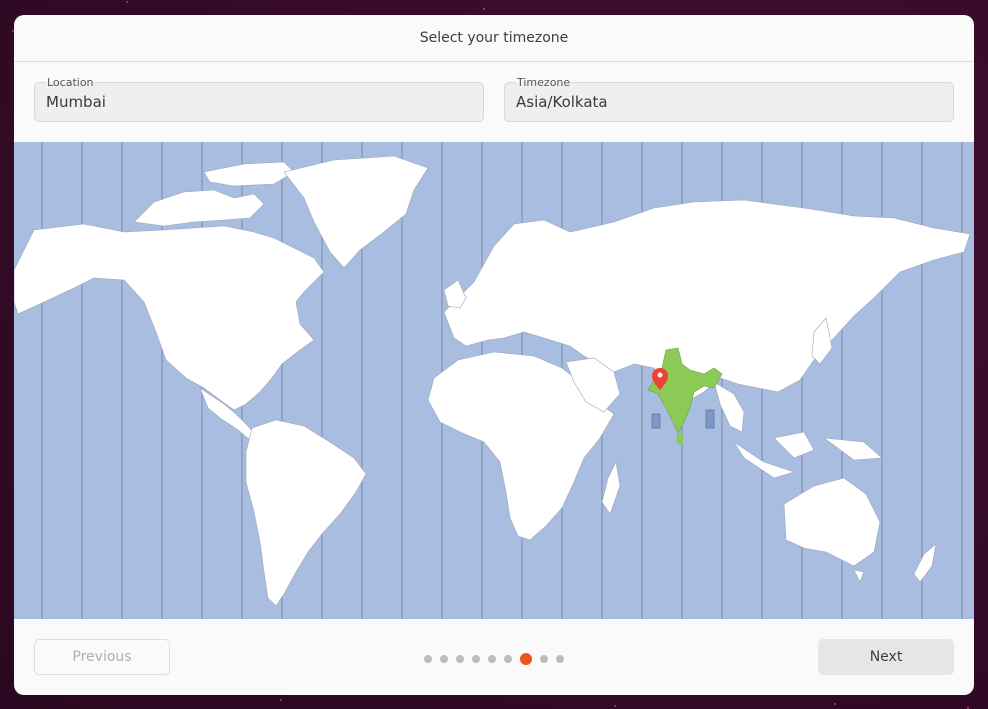  What do you see at coordinates (729, 407) in the screenshot?
I see `land-southeast-asia` at bounding box center [729, 407].